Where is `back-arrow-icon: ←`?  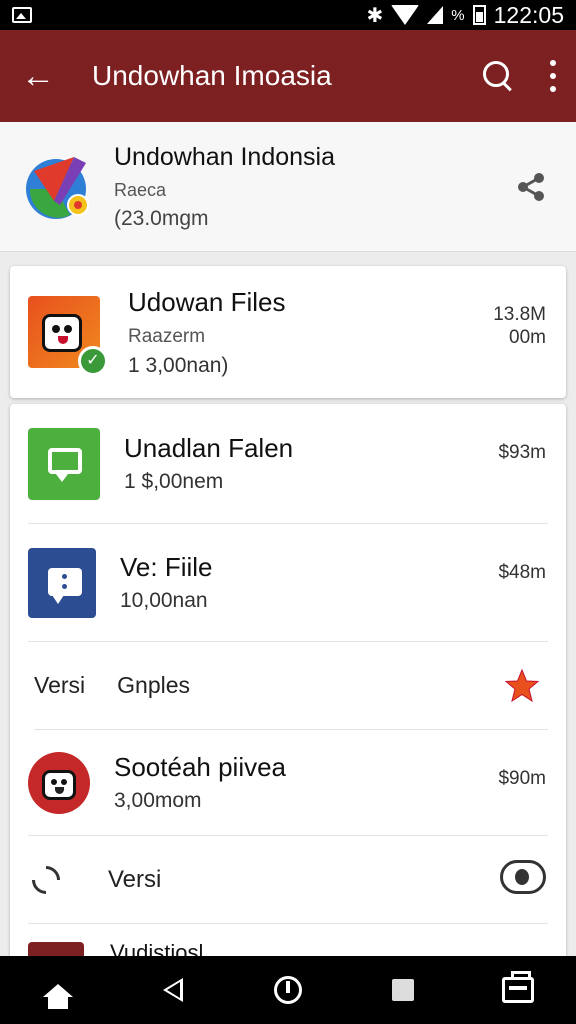
back-arrow-icon: ← is located at coordinates (38, 76).